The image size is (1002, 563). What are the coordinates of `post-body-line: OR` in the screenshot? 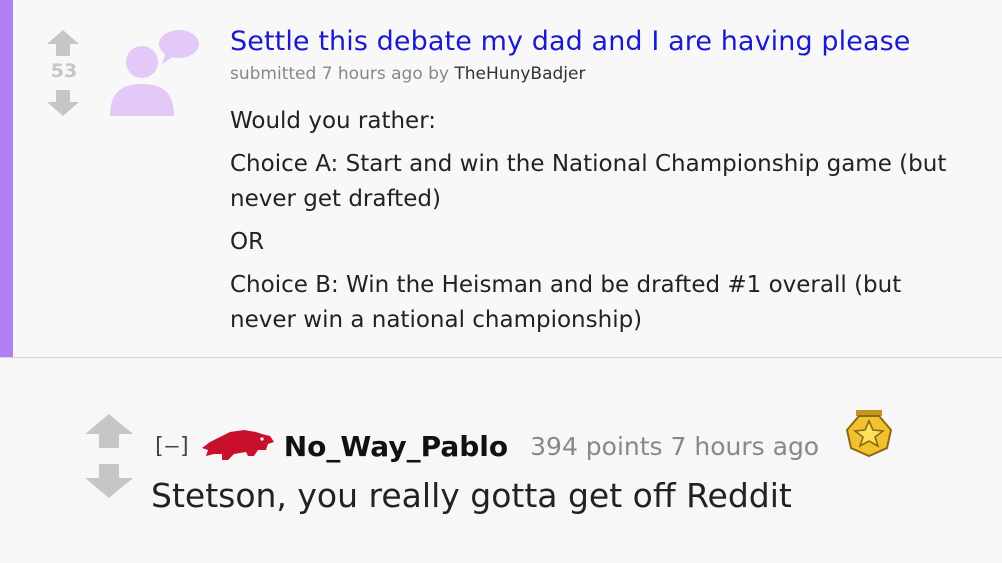 It's located at (247, 242).